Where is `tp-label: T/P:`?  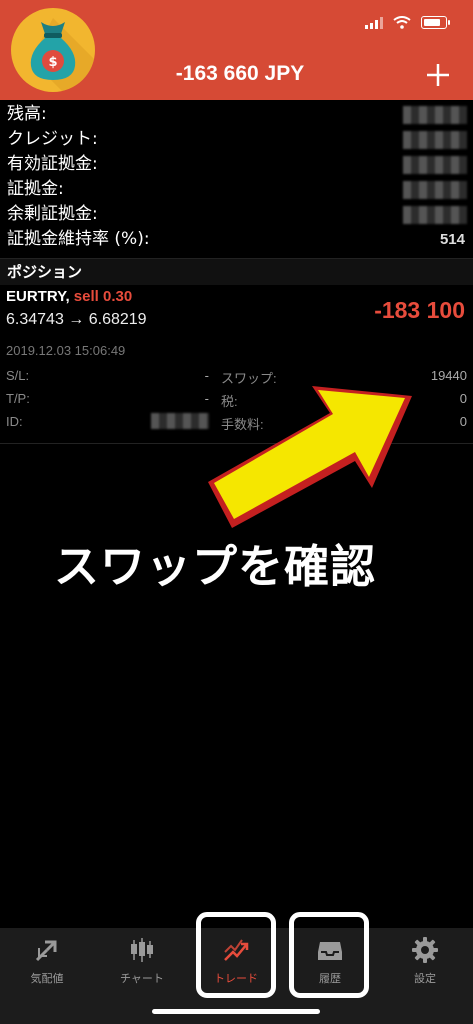
tp-label: T/P: is located at coordinates (18, 398).